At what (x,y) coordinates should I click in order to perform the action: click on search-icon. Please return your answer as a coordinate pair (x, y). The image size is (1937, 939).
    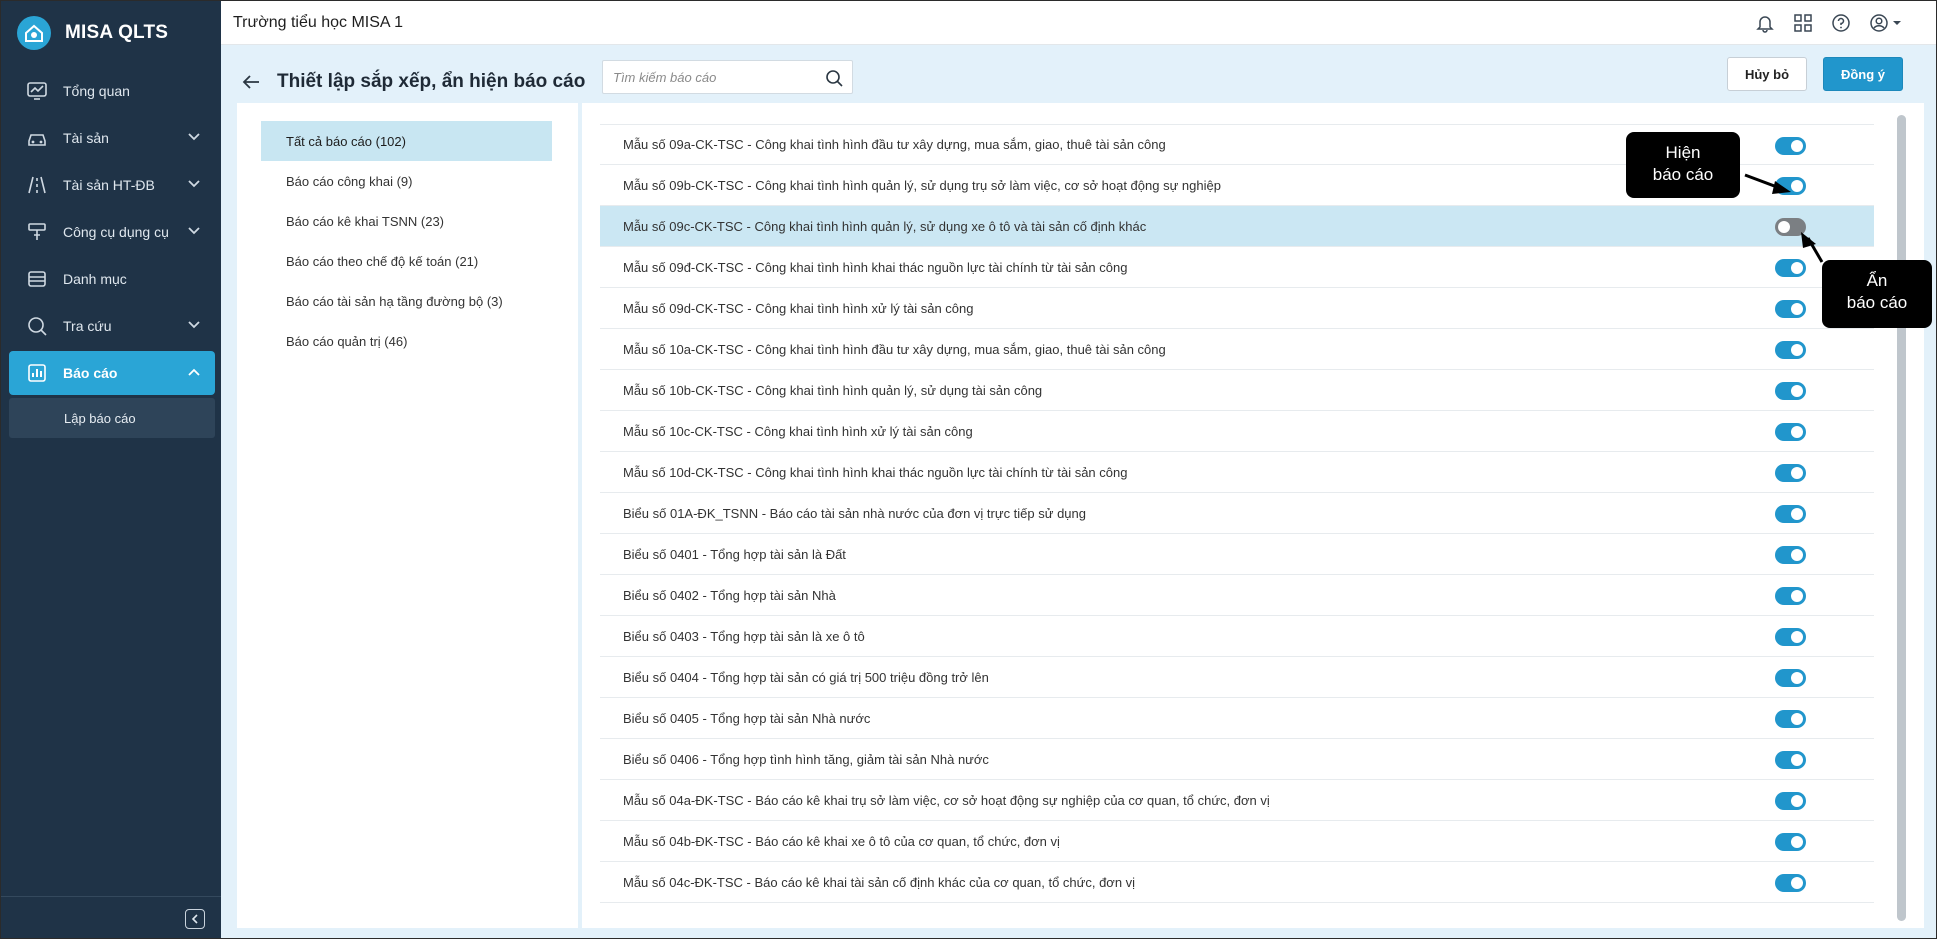
    Looking at the image, I should click on (834, 78).